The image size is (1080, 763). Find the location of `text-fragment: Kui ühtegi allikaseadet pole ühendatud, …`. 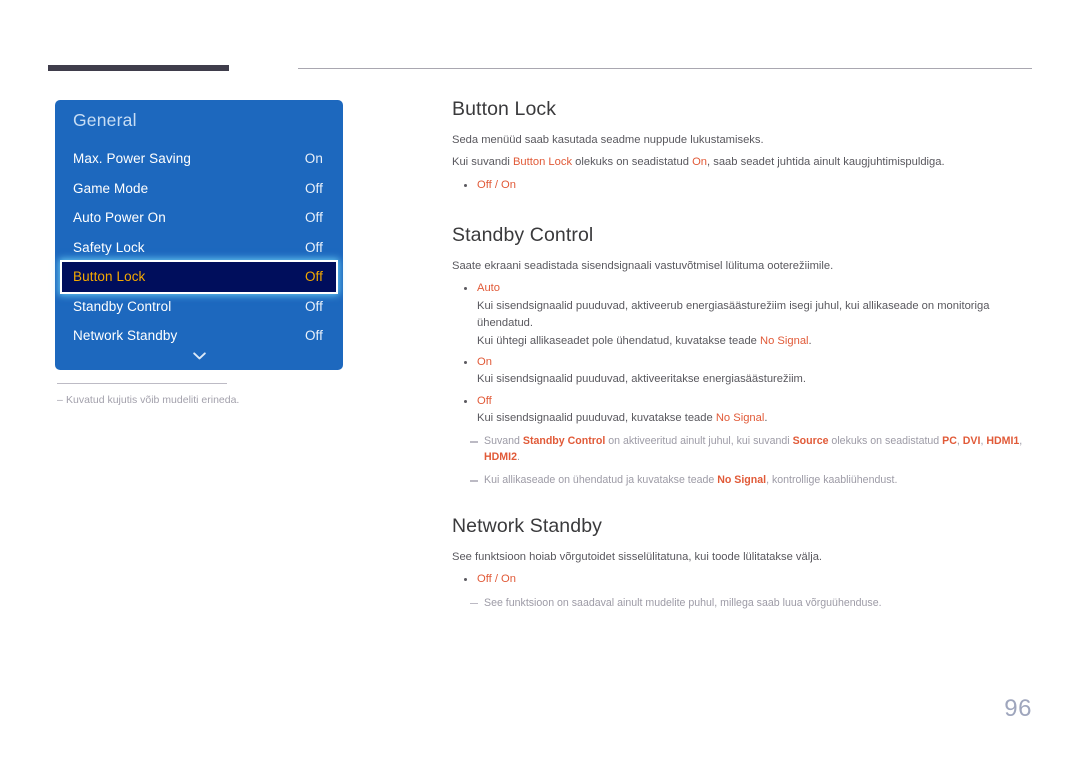

text-fragment: Kui ühtegi allikaseadet pole ühendatud, … is located at coordinates (619, 340).